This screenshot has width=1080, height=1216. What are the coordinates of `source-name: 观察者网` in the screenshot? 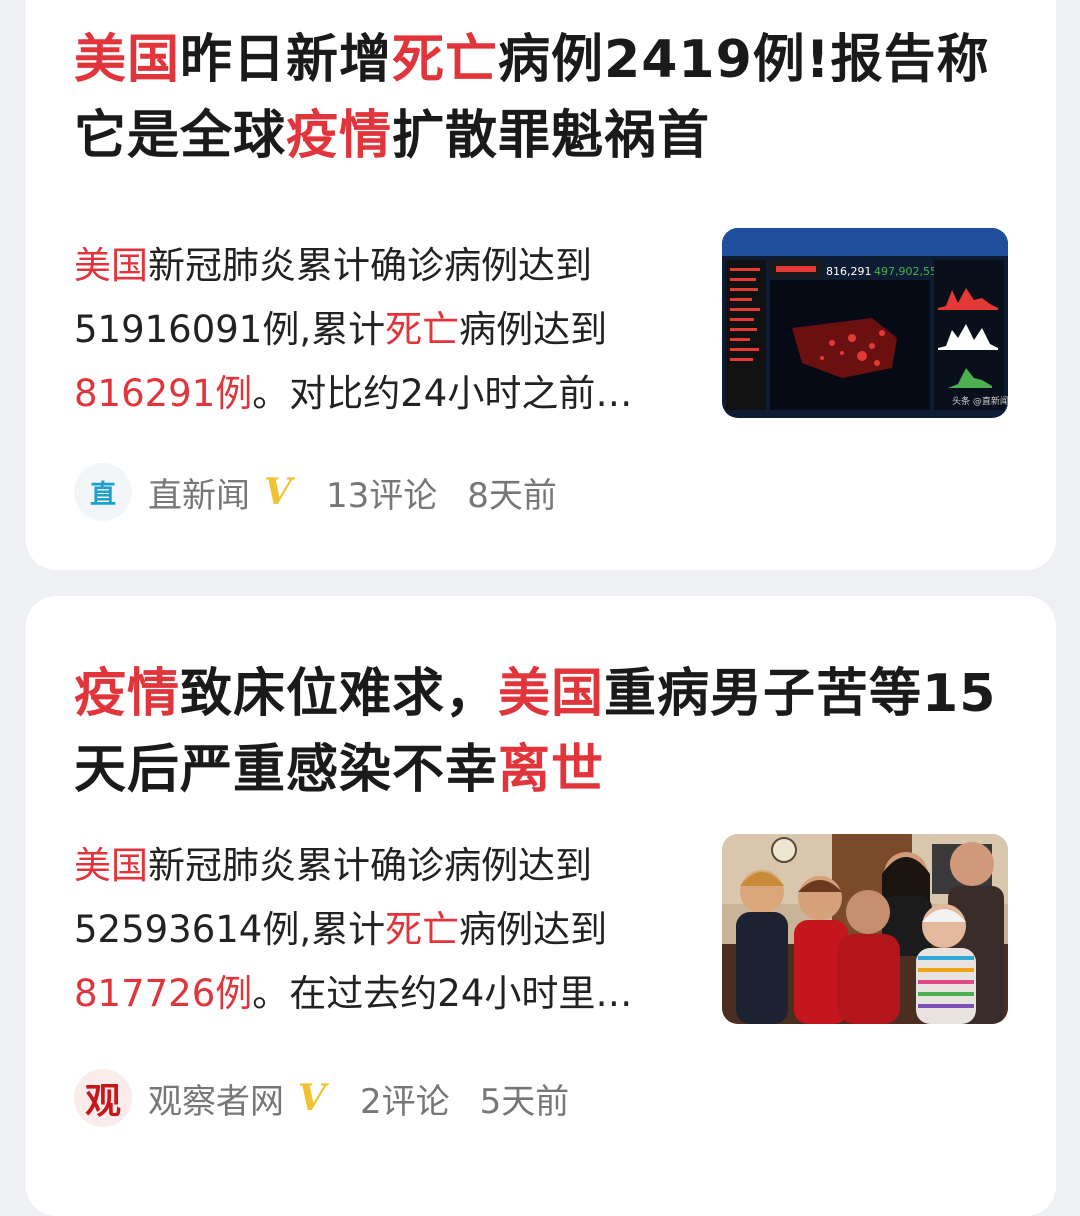 It's located at (216, 1098).